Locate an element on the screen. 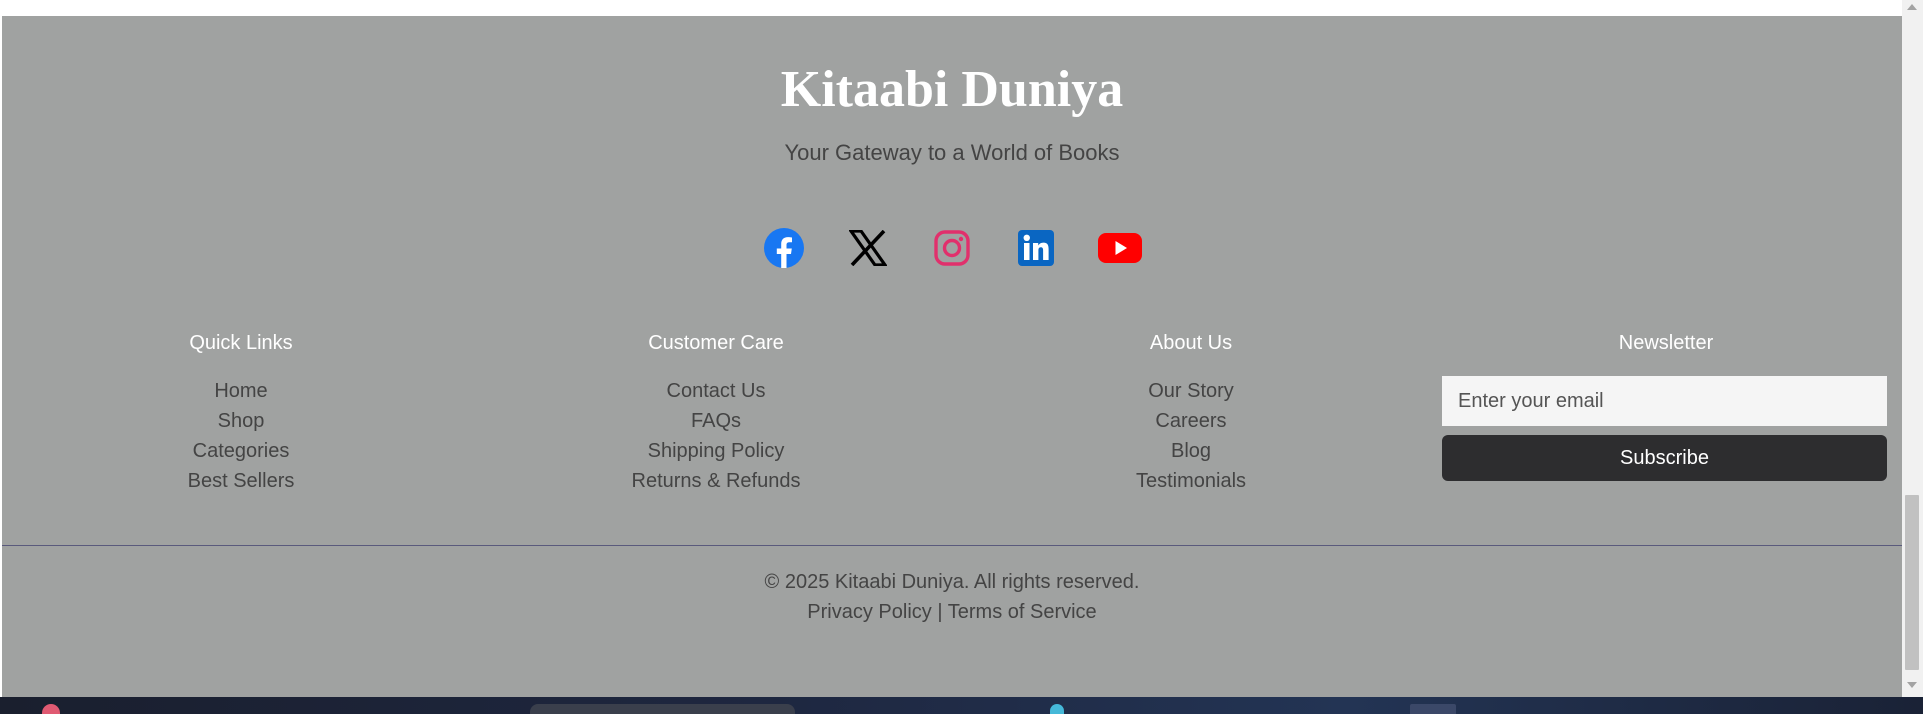  facebook-link is located at coordinates (784, 248).